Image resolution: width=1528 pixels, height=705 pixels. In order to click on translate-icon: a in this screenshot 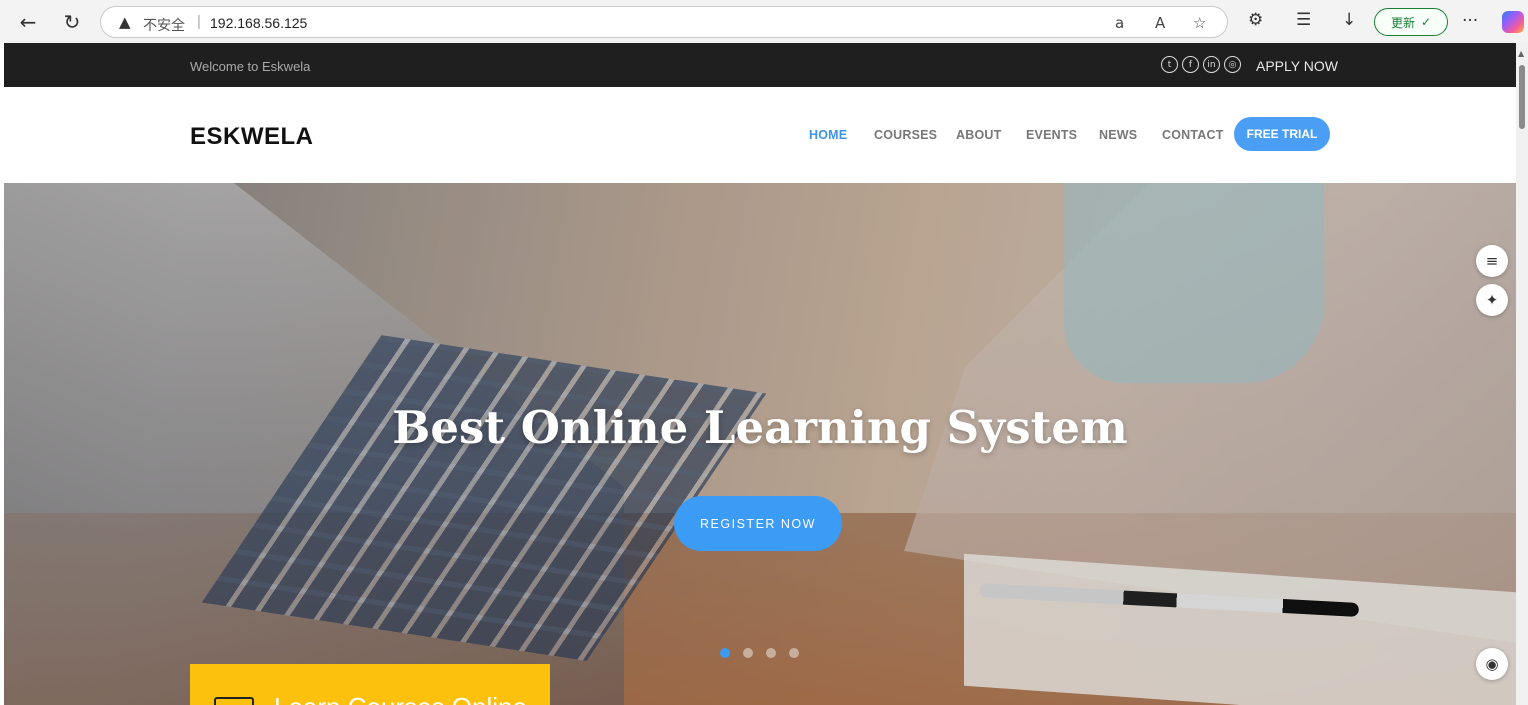, I will do `click(1119, 23)`.